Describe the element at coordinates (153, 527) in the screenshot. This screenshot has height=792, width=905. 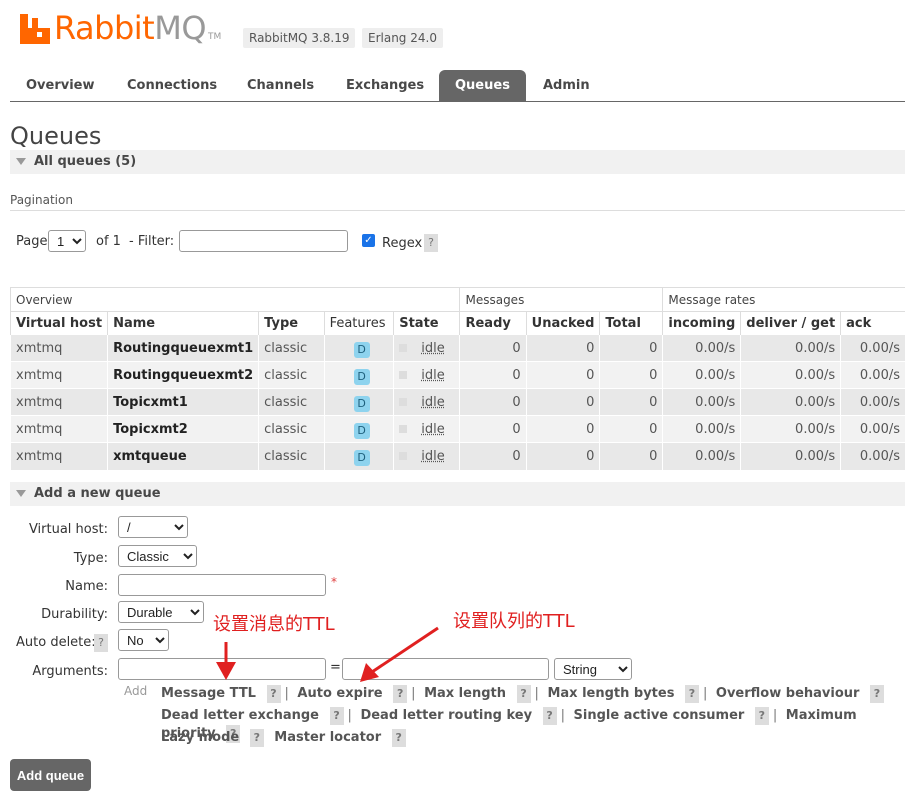
I see `virtual-host-select: /` at that location.